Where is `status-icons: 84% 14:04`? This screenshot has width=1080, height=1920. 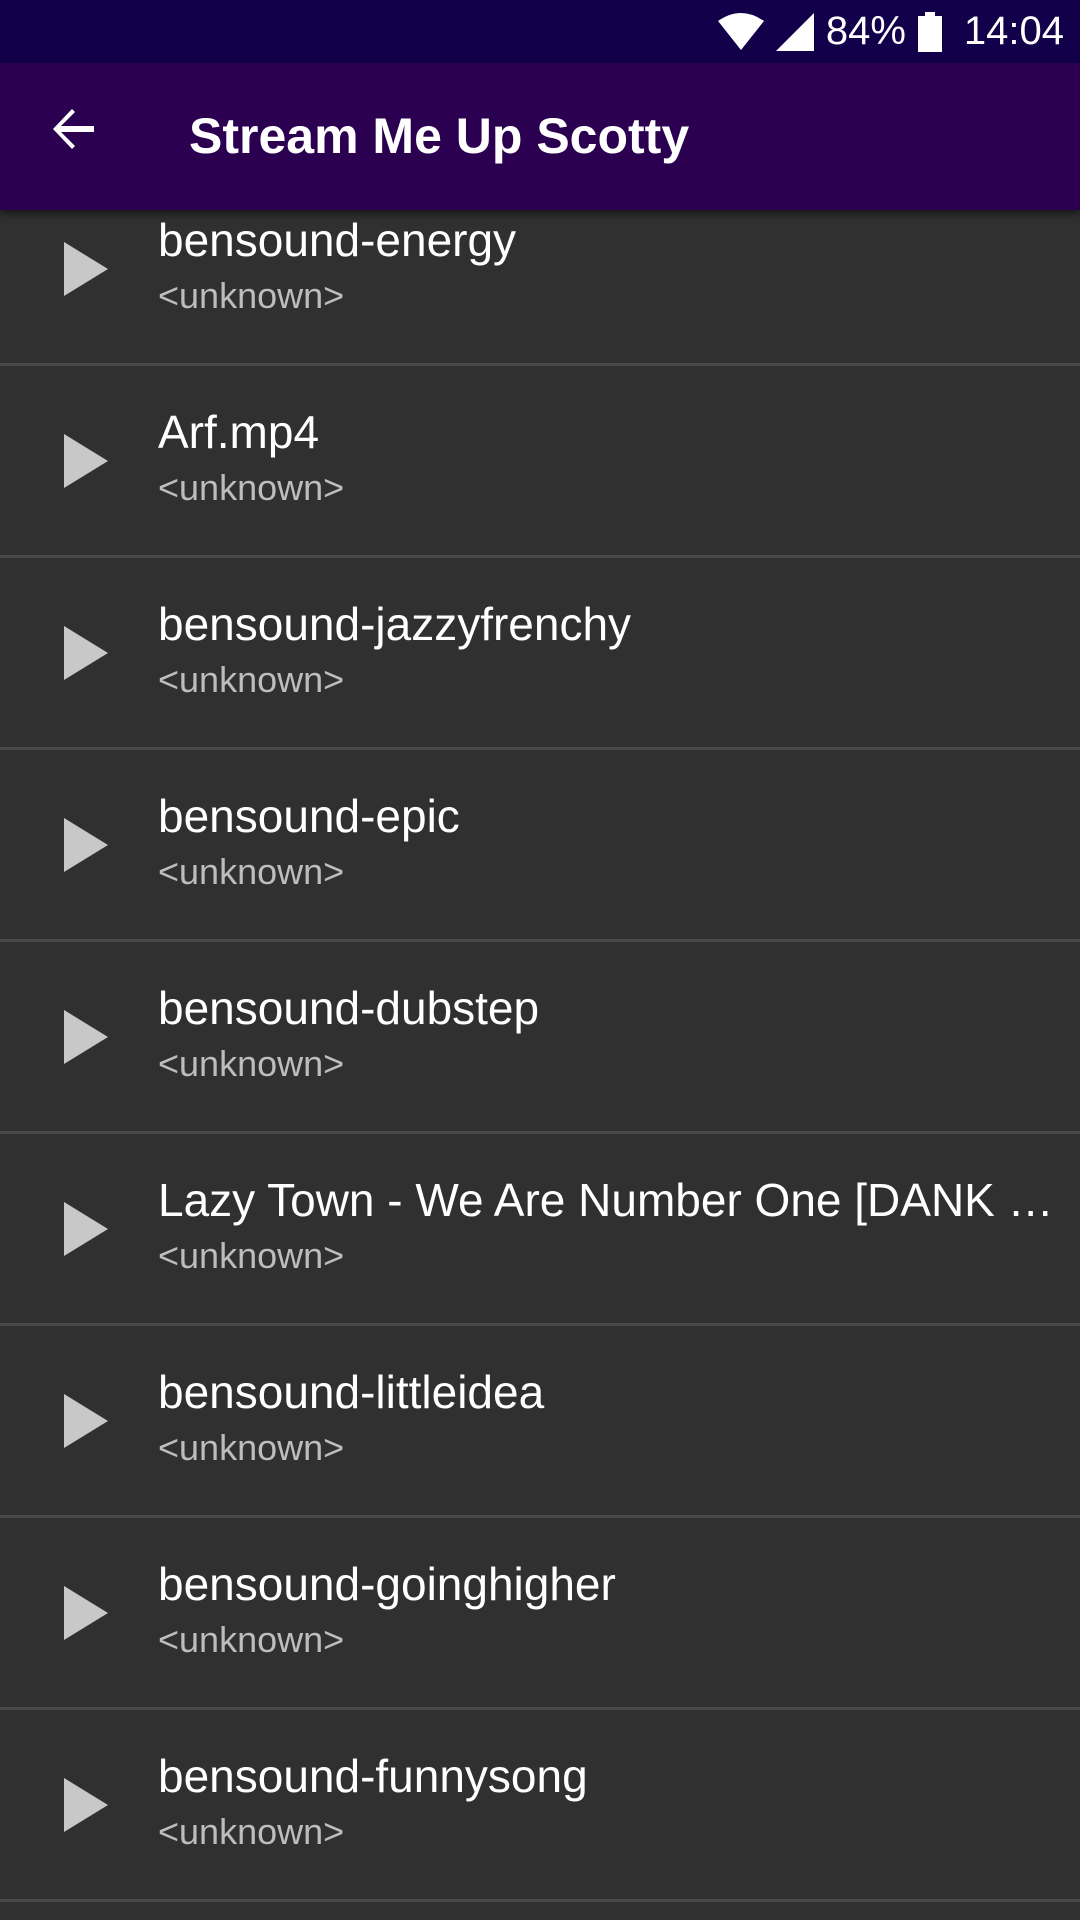
status-icons: 84% 14:04 is located at coordinates (890, 31).